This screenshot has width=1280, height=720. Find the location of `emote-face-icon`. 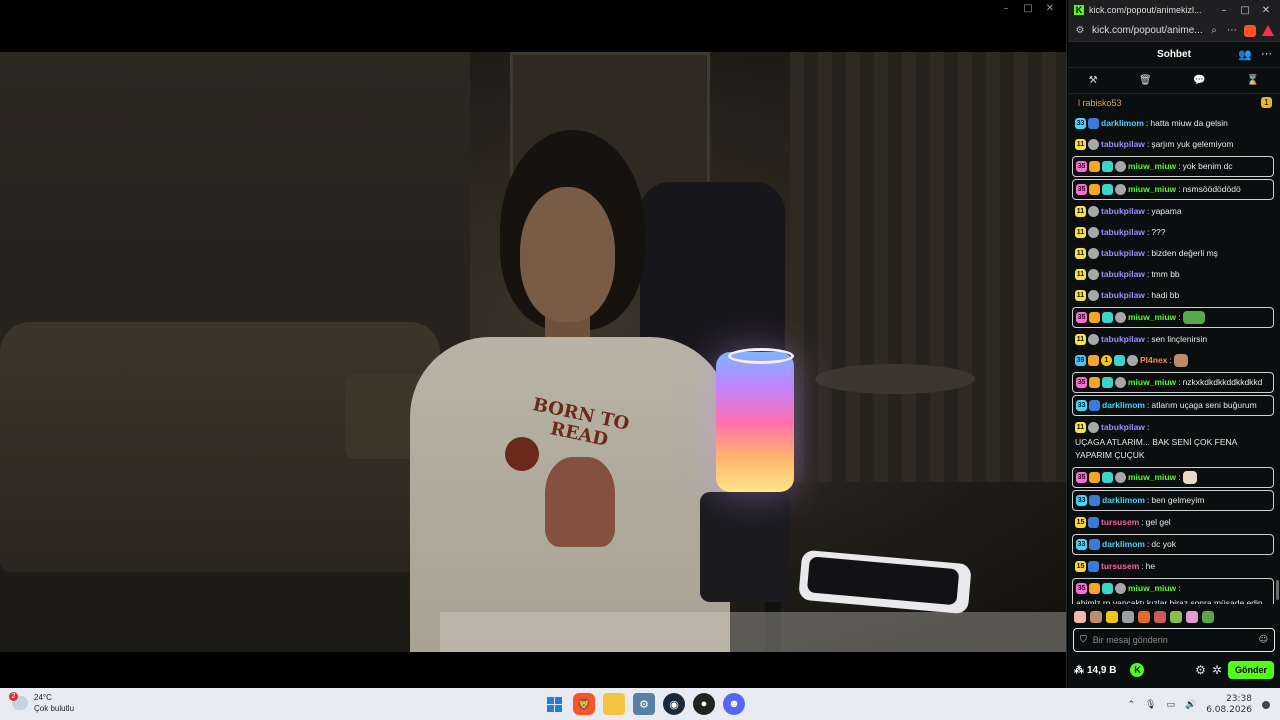

emote-face-icon is located at coordinates (1096, 617).